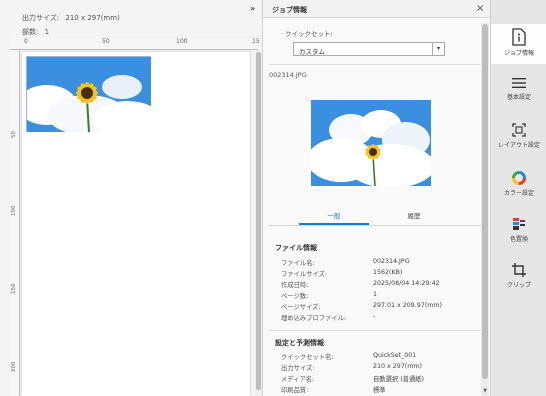 This screenshot has width=546, height=396. I want to click on info-tabs: 一般 履歴, so click(374, 217).